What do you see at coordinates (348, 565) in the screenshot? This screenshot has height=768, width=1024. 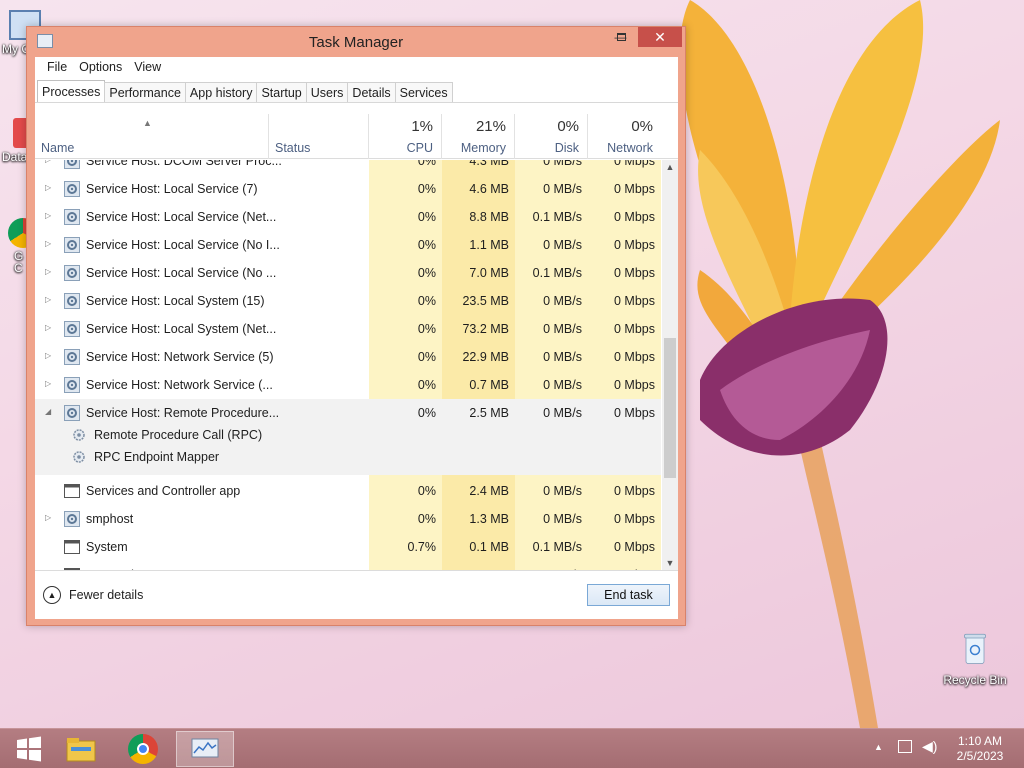 I see `process-row: System interrupts 0% 0 MB 0 MB/s 0 Mbps` at bounding box center [348, 565].